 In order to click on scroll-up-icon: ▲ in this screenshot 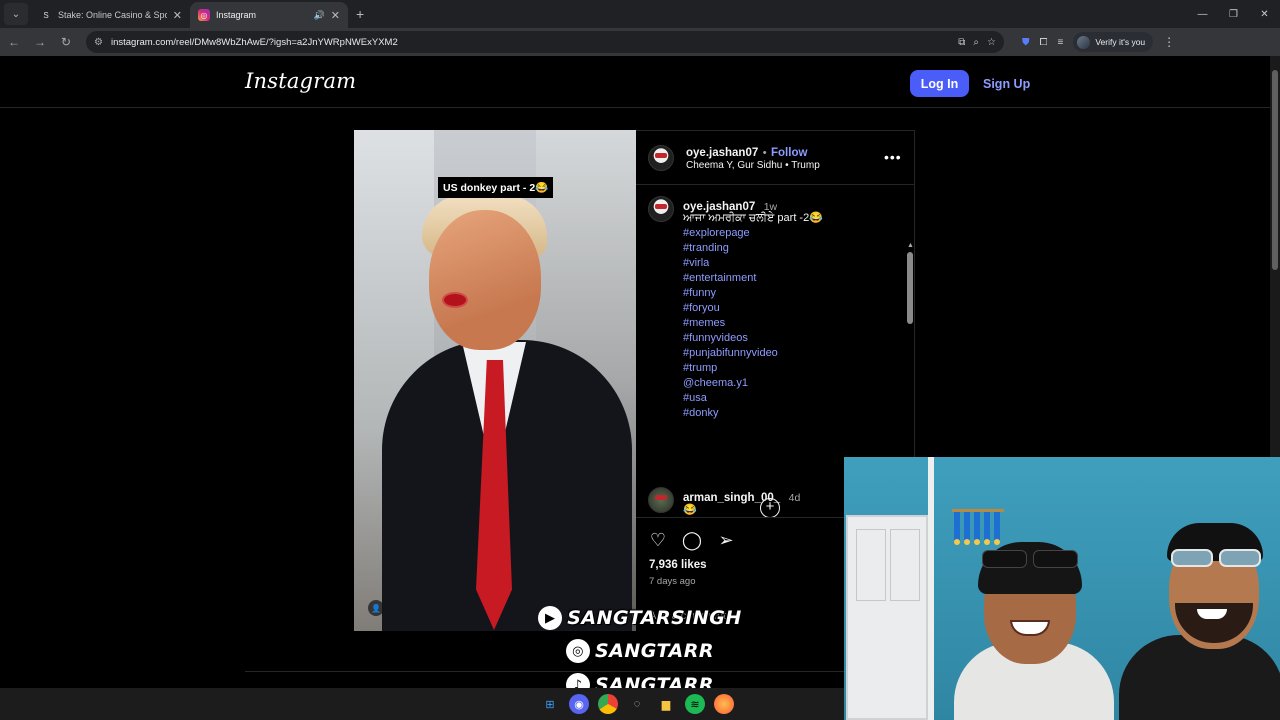, I will do `click(910, 245)`.